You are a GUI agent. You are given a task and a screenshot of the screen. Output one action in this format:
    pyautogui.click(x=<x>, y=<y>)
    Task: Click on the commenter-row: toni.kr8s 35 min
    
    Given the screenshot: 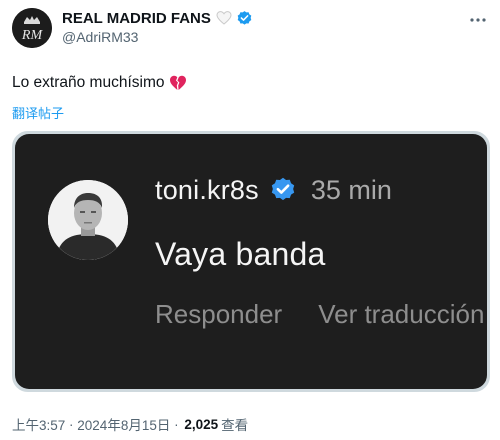 What is the action you would take?
    pyautogui.click(x=273, y=190)
    